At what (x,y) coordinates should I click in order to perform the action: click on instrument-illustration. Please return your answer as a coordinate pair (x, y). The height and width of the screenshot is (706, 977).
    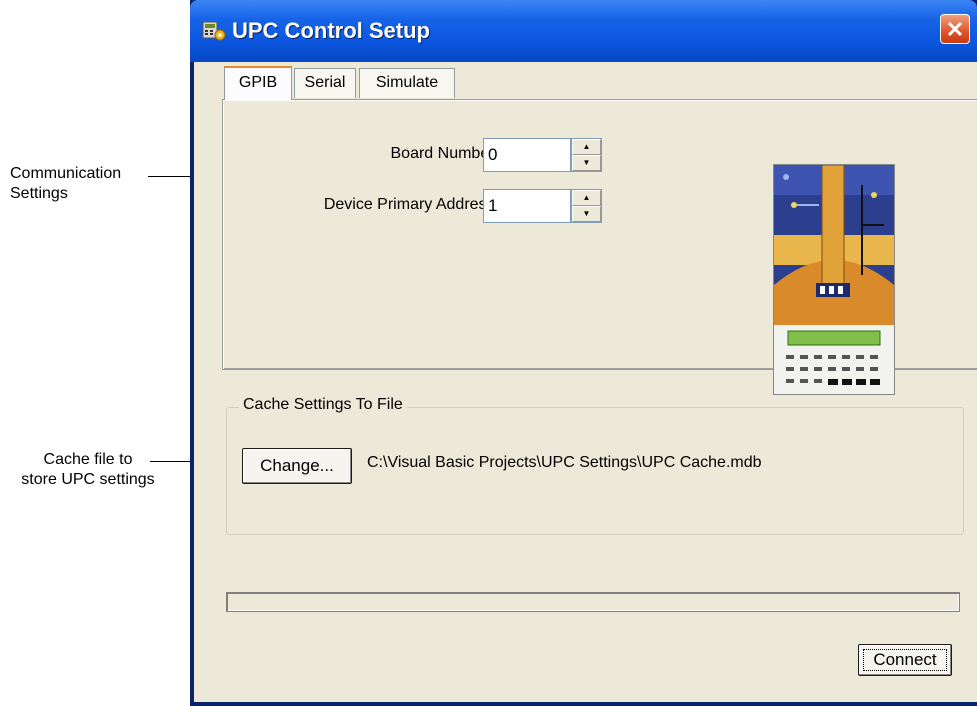
    Looking at the image, I should click on (834, 279).